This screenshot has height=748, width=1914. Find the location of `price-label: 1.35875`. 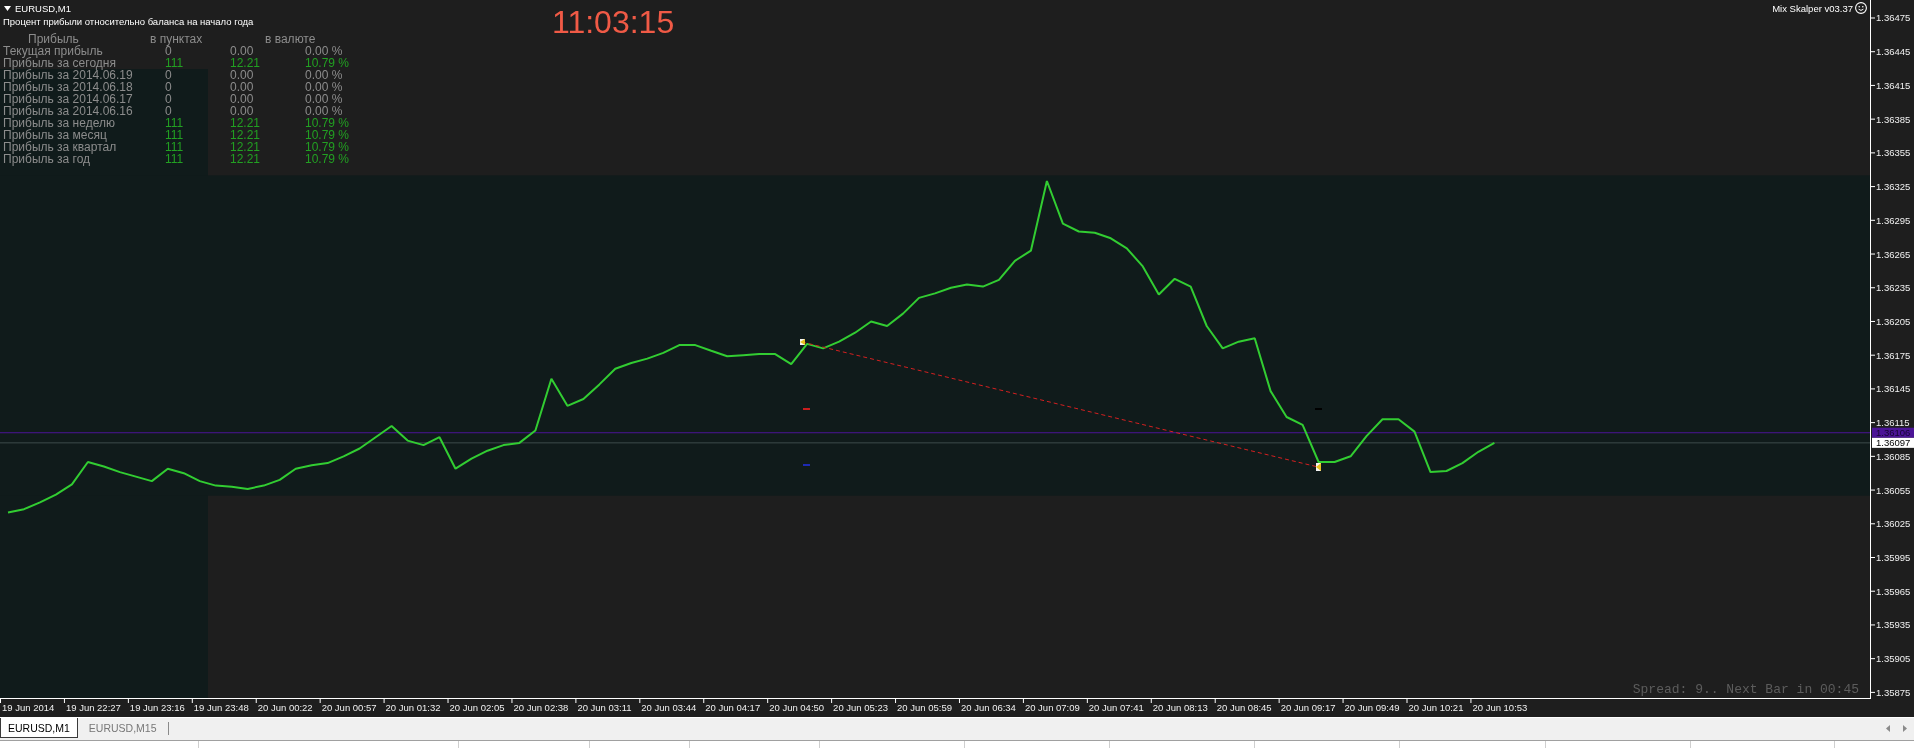

price-label: 1.35875 is located at coordinates (1893, 692).